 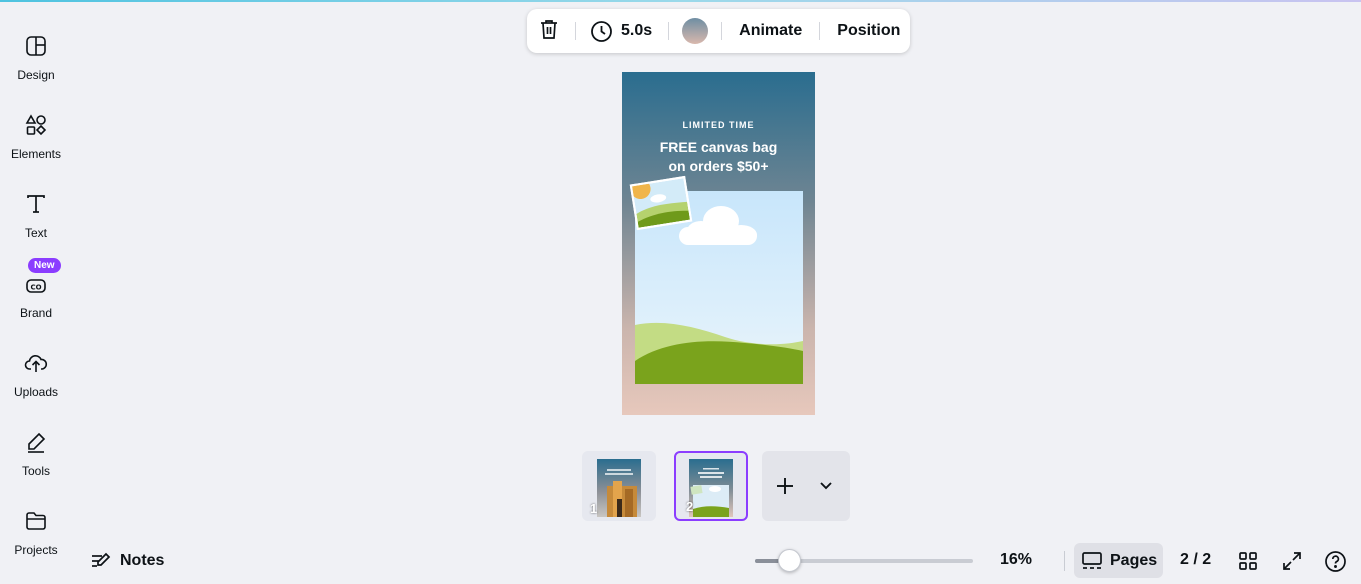 What do you see at coordinates (142, 560) in the screenshot?
I see `notes-label: Notes` at bounding box center [142, 560].